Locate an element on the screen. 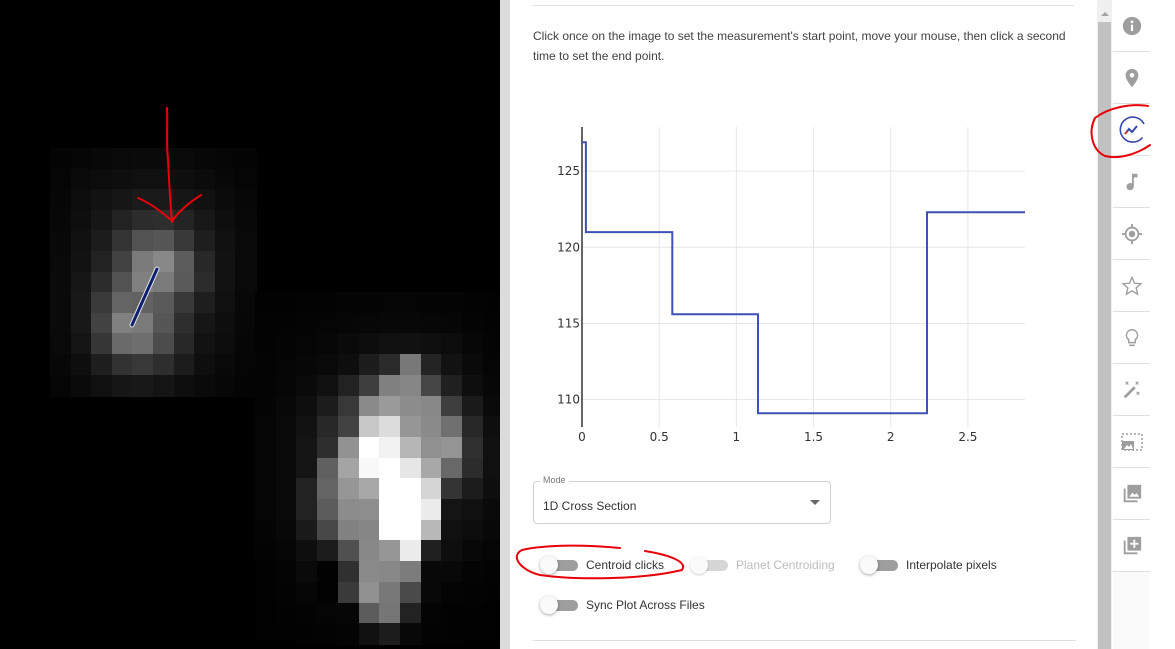 This screenshot has width=1175, height=649. centroid-clicks-toggle: Centroid clicks is located at coordinates (602, 565).